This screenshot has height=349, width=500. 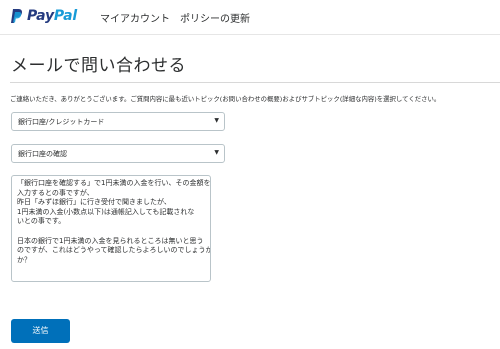 I want to click on topic-select-value: 銀行口座/クレジットカード, so click(x=61, y=122).